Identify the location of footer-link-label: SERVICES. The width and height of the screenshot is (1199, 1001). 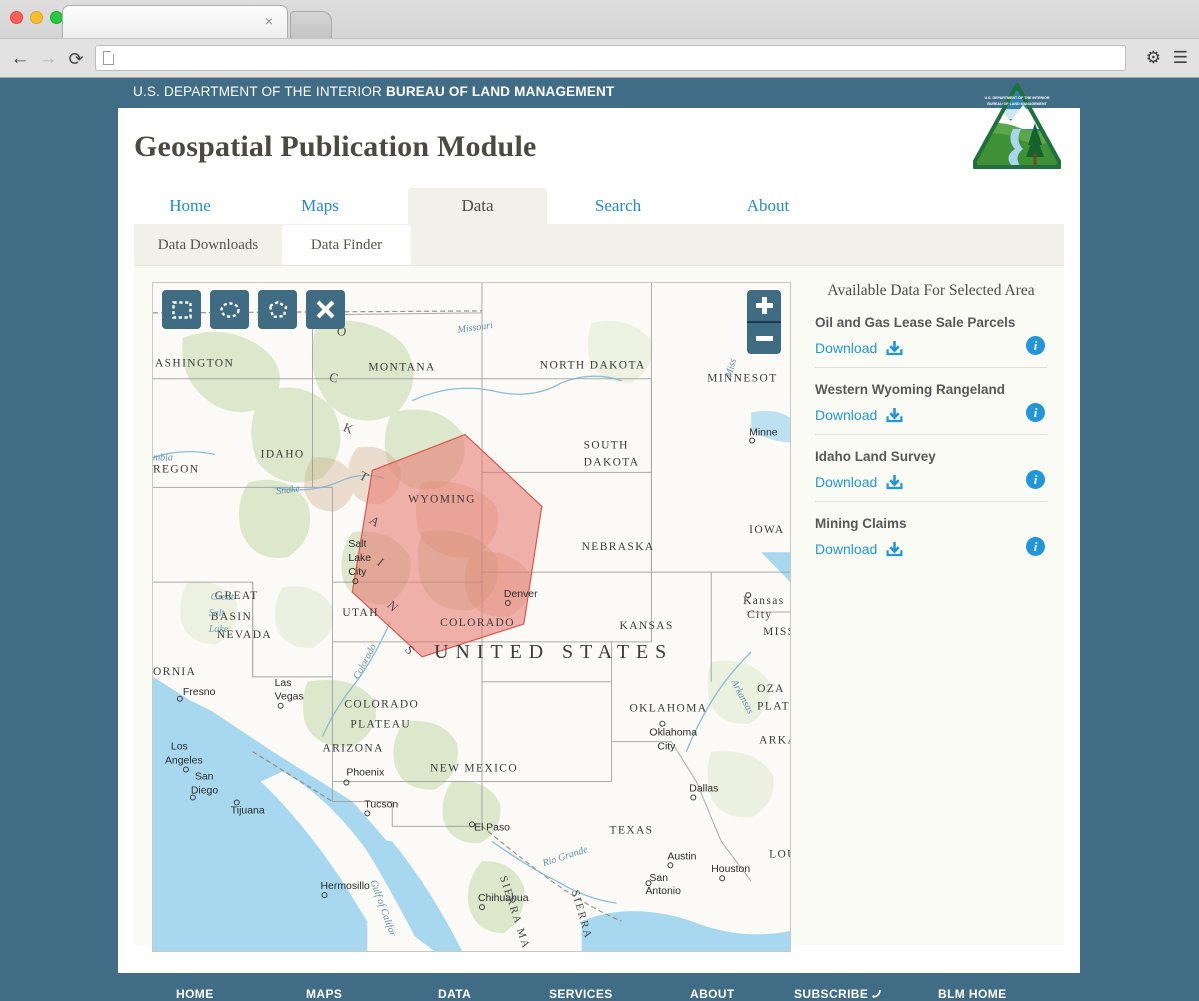
(581, 994).